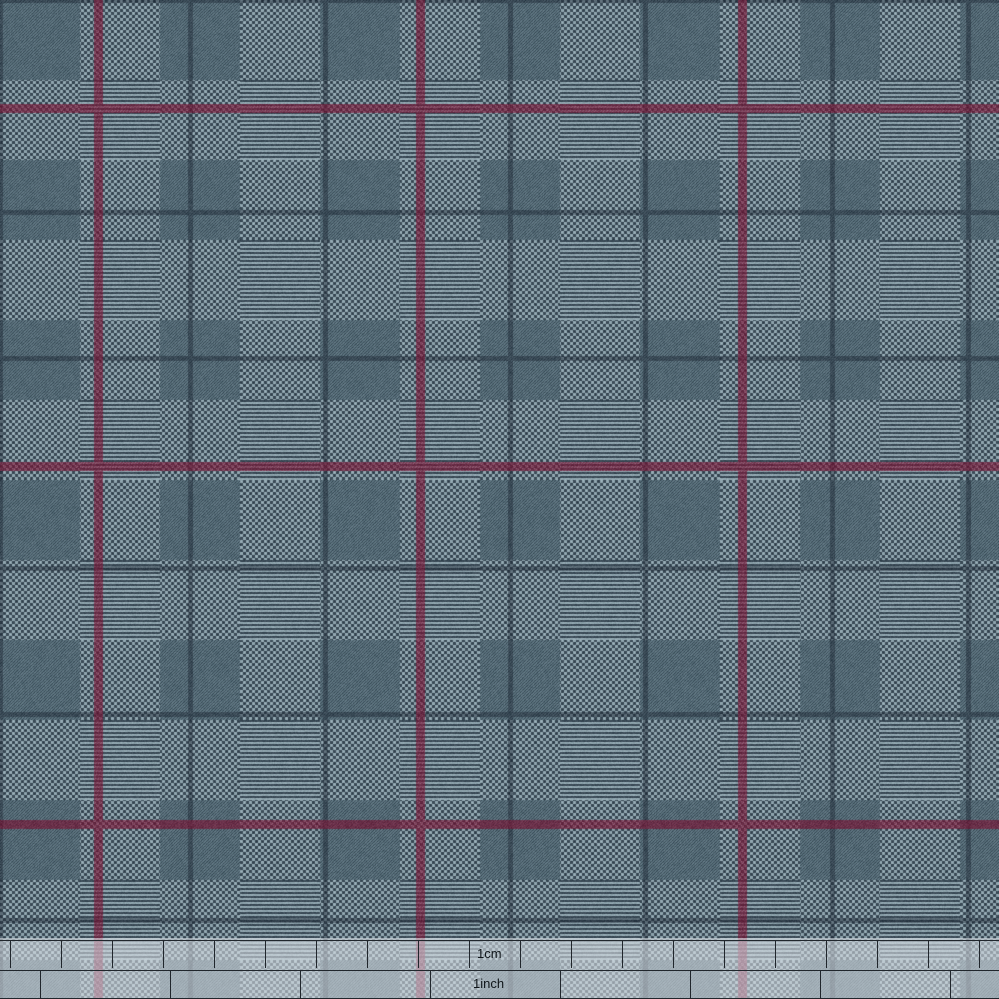 The image size is (999, 999). What do you see at coordinates (489, 983) in the screenshot?
I see `ruler-inch-label: 1inch` at bounding box center [489, 983].